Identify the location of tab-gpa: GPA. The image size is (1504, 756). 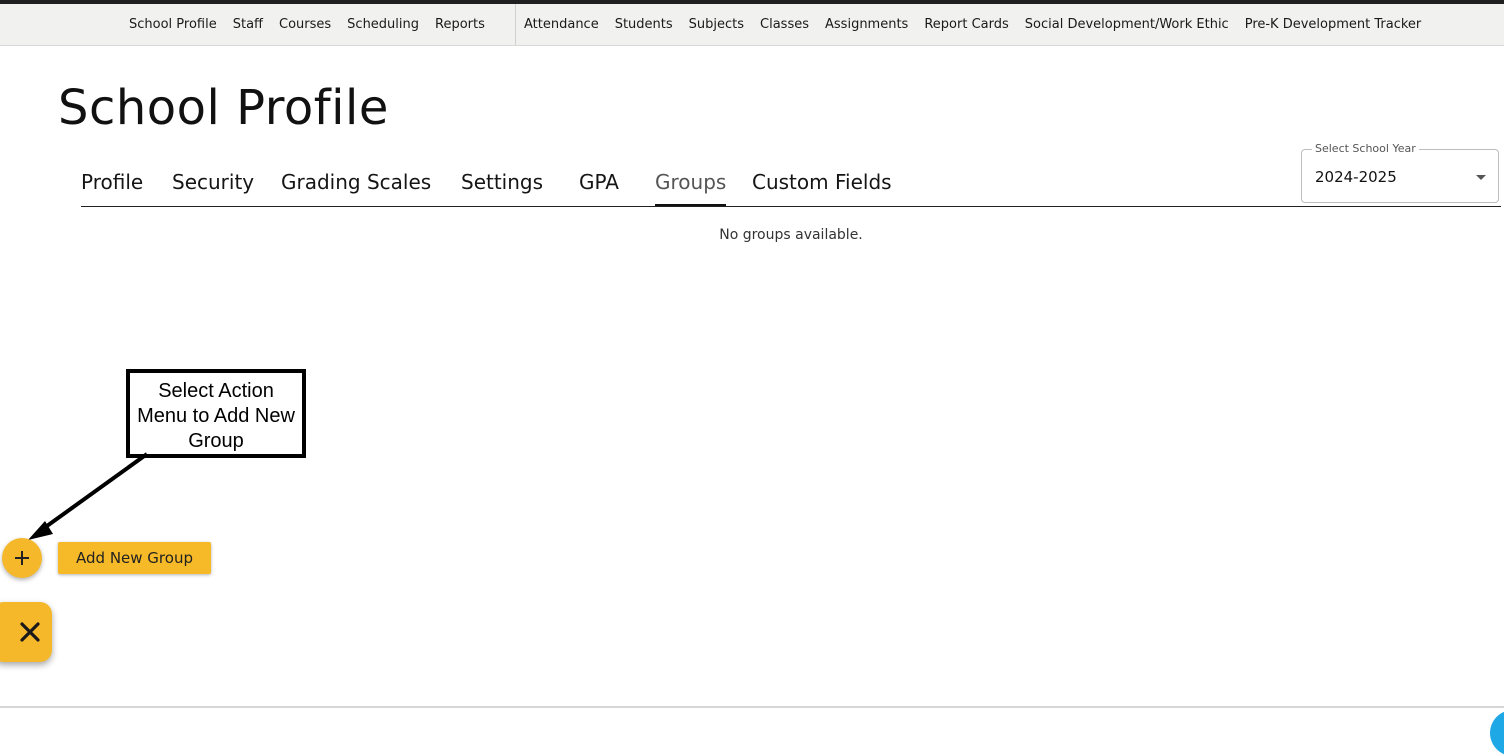
(599, 184).